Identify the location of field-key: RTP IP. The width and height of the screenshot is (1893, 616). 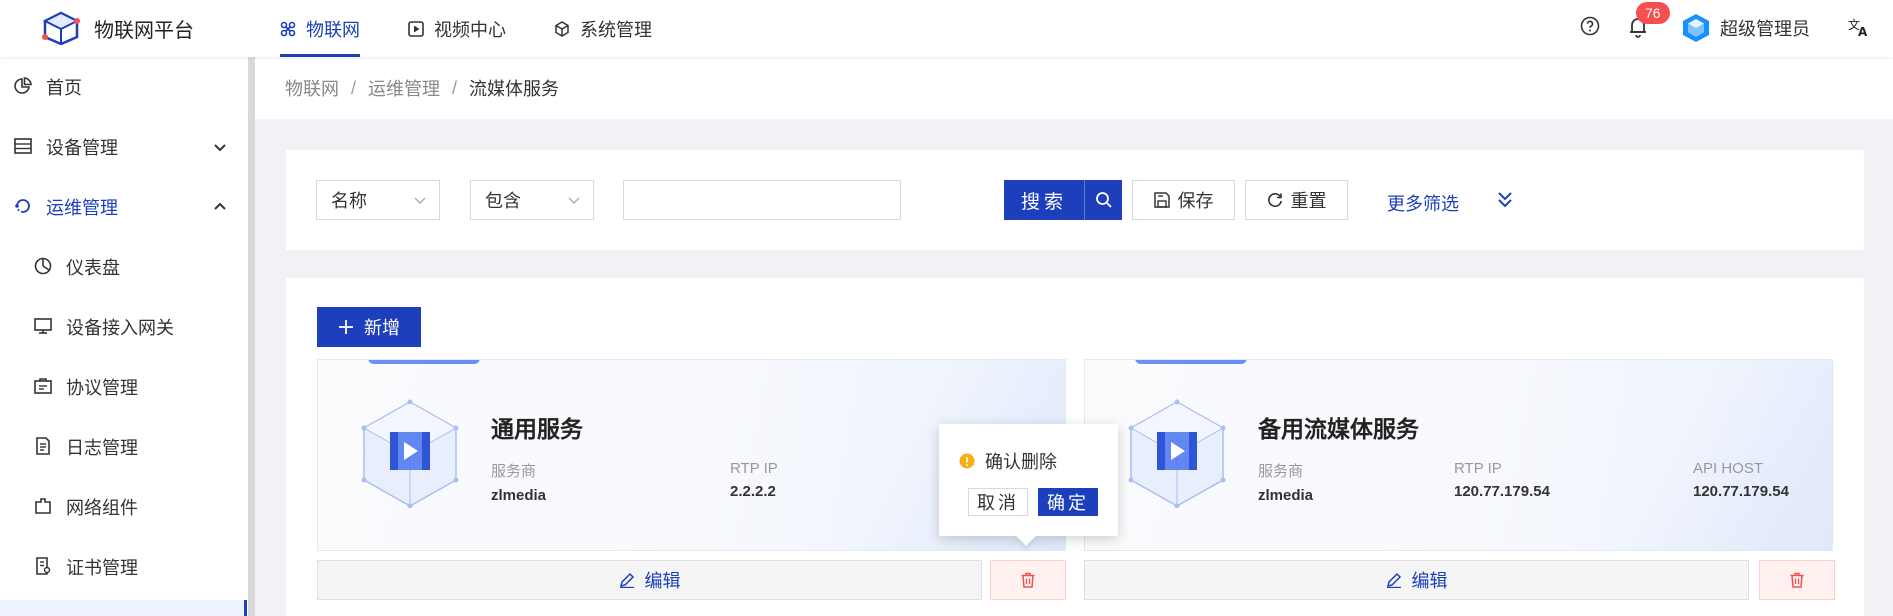
(1478, 468).